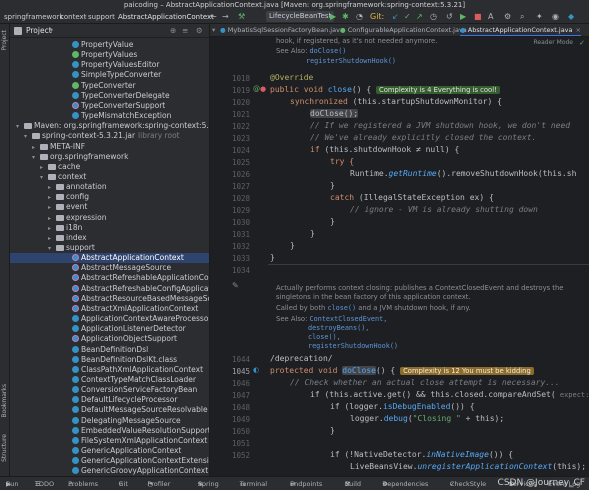 The height and width of the screenshot is (490, 589). Describe the element at coordinates (433, 16) in the screenshot. I see `history-icon: ◷` at that location.